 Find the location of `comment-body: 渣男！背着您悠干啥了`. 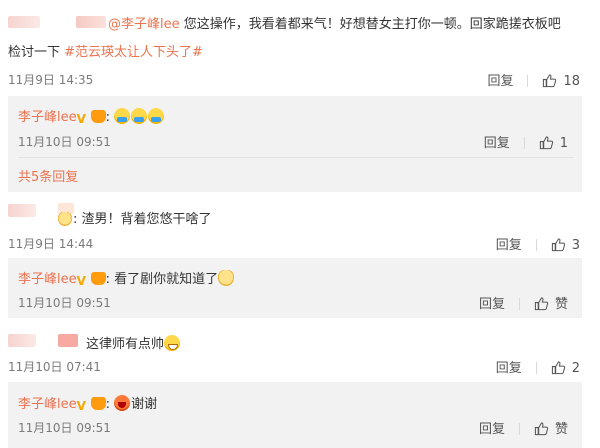

comment-body: 渣男！背着您悠干啥了 is located at coordinates (146, 219).